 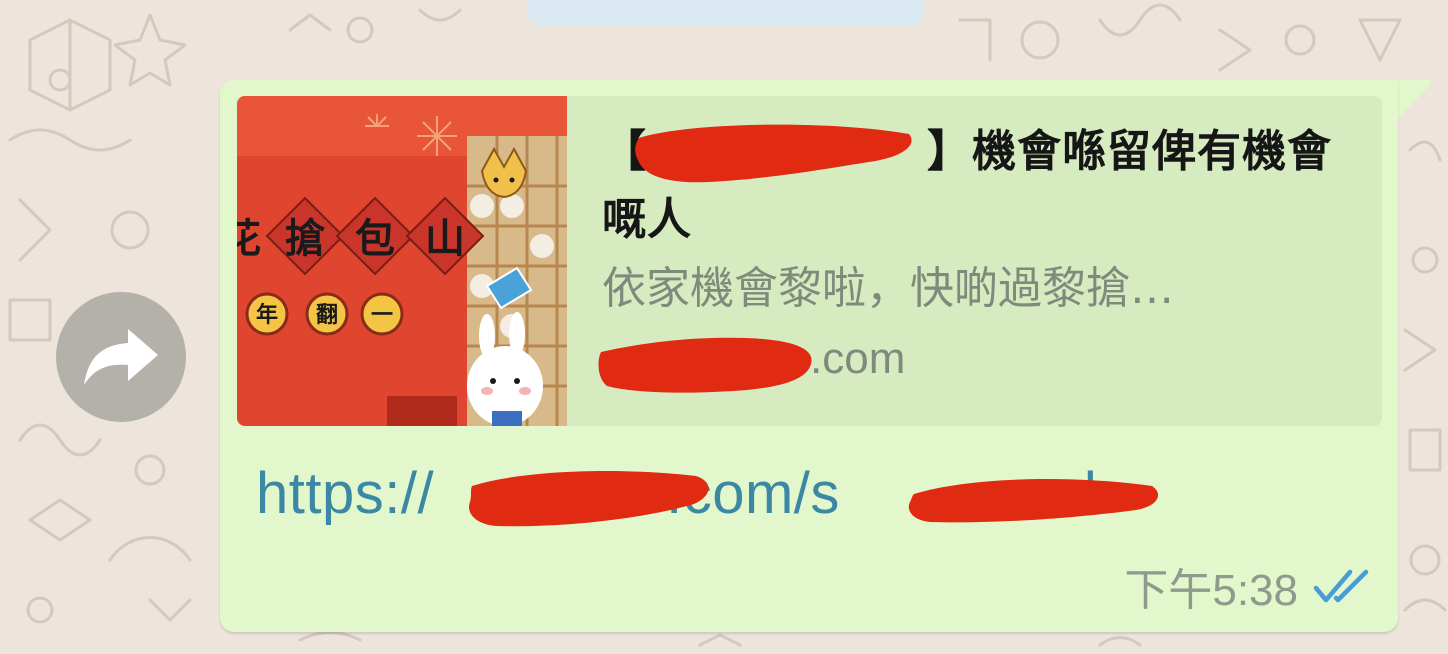 I want to click on link-tail: k, so click(x=1099, y=493).